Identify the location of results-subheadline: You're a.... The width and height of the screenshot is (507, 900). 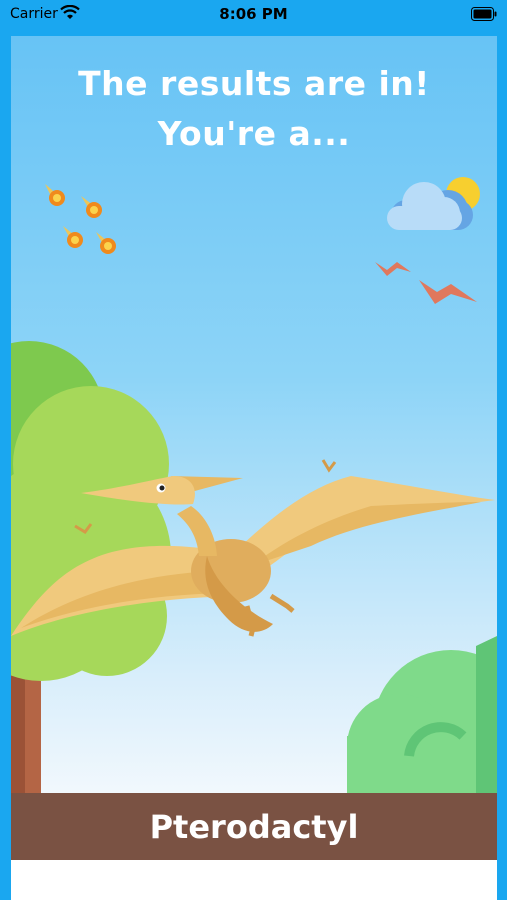
(254, 133).